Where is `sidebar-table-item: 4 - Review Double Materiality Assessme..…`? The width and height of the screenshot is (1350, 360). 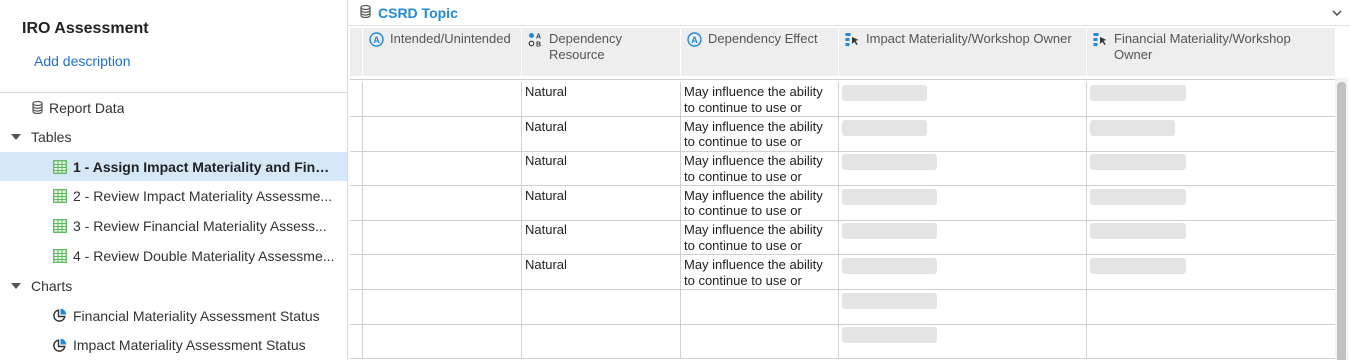 sidebar-table-item: 4 - Review Double Materiality Assessme..… is located at coordinates (173, 255).